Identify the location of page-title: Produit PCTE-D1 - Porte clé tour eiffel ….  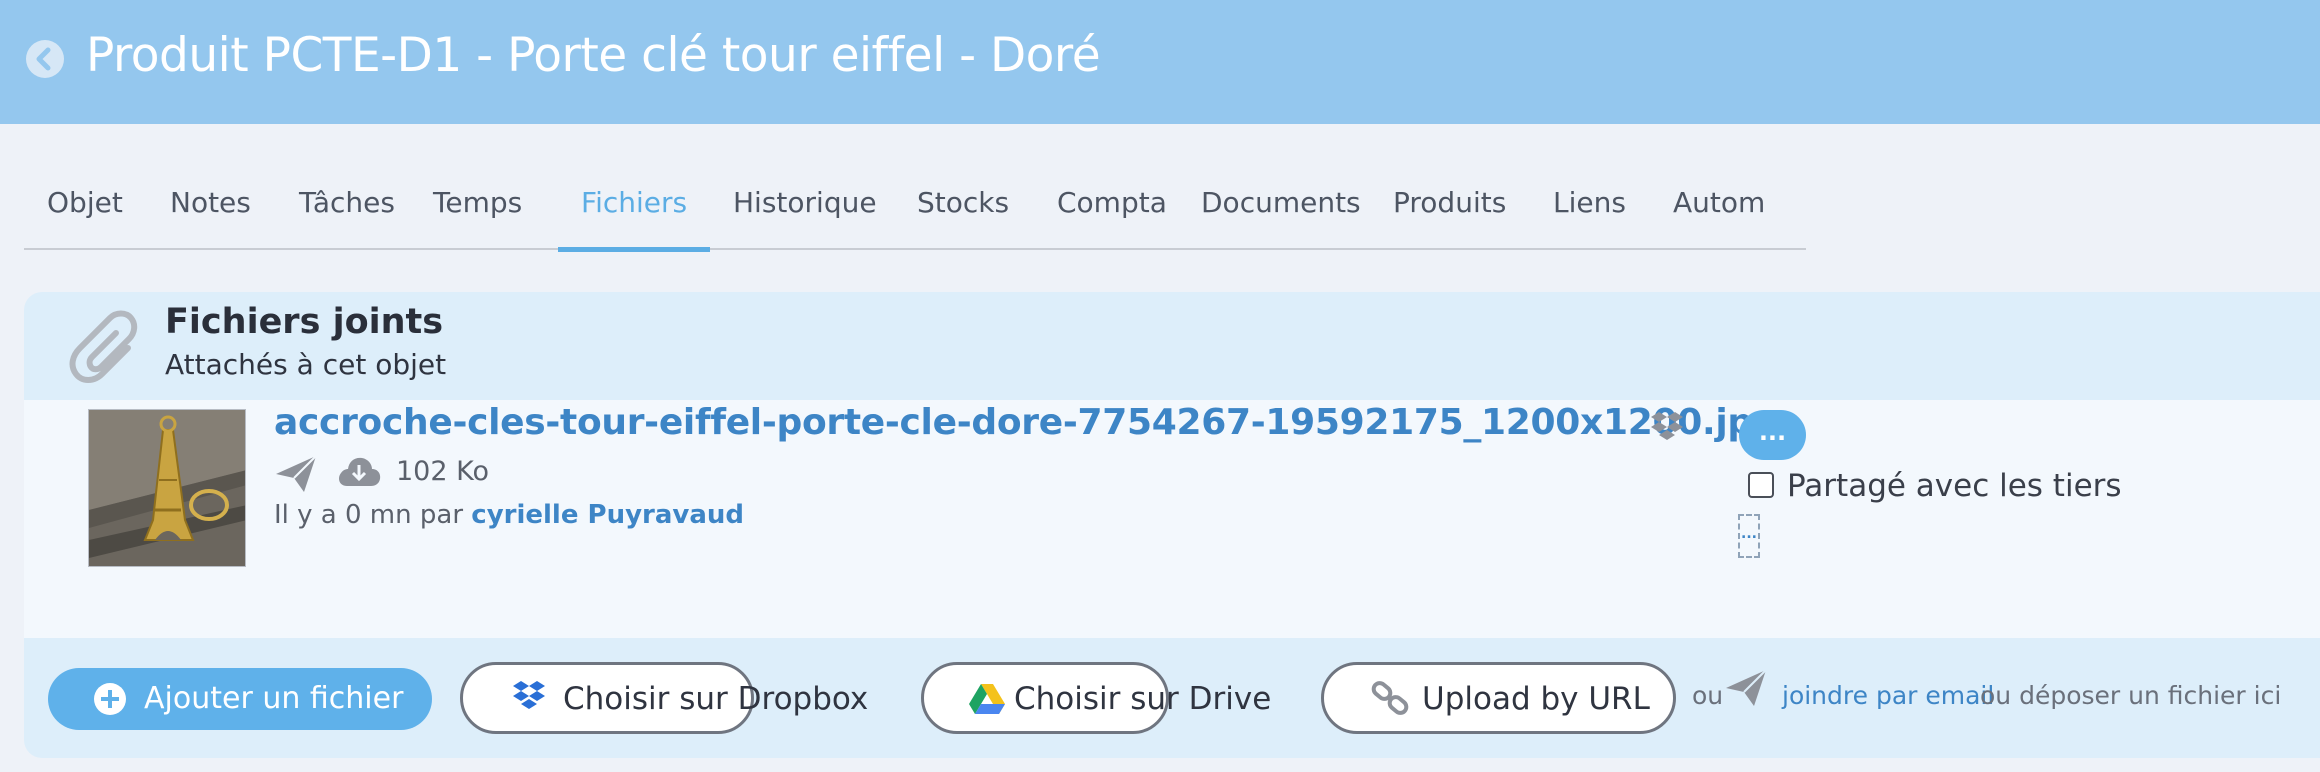
(593, 55).